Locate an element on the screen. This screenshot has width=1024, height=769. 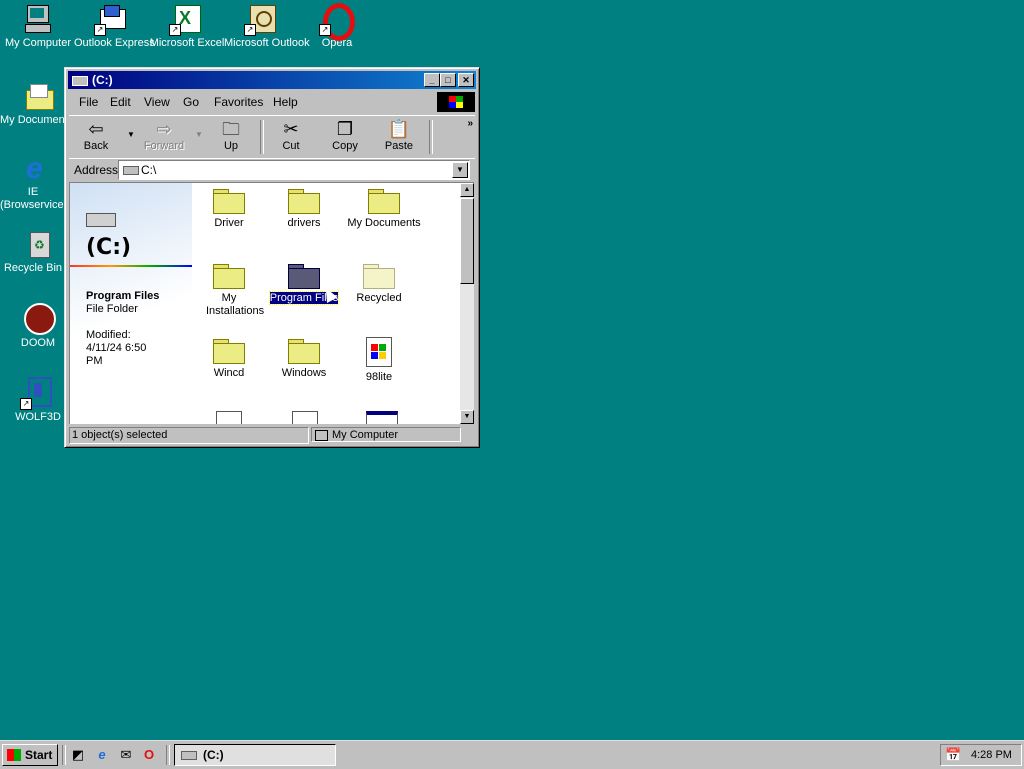
desktop-icon-label: Outlook Express is located at coordinates (114, 43).